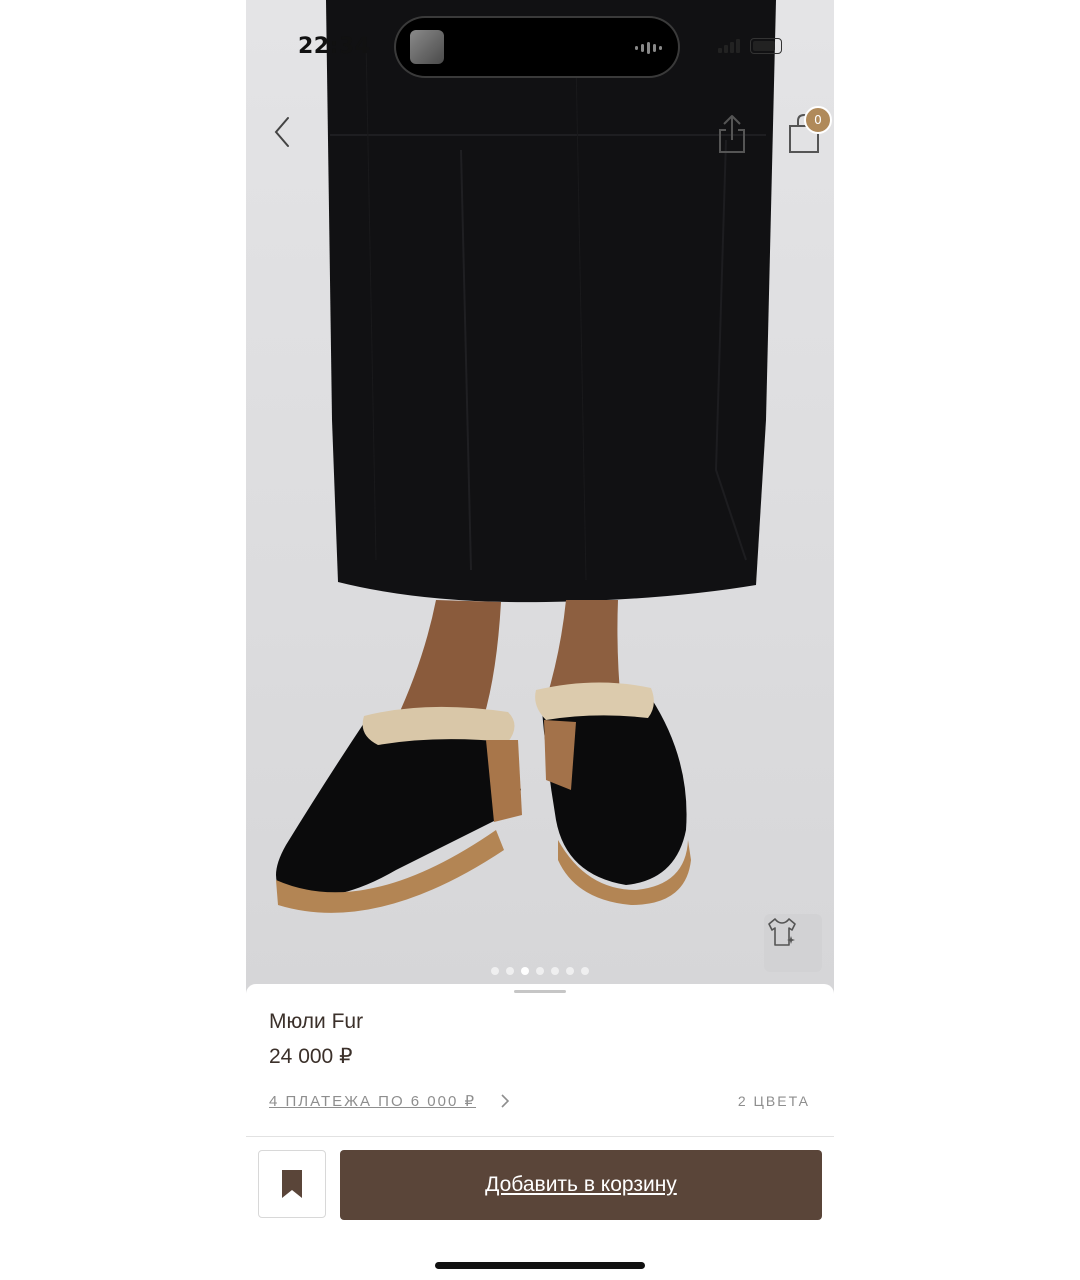 The width and height of the screenshot is (1080, 1280). Describe the element at coordinates (766, 46) in the screenshot. I see `battery-icon` at that location.